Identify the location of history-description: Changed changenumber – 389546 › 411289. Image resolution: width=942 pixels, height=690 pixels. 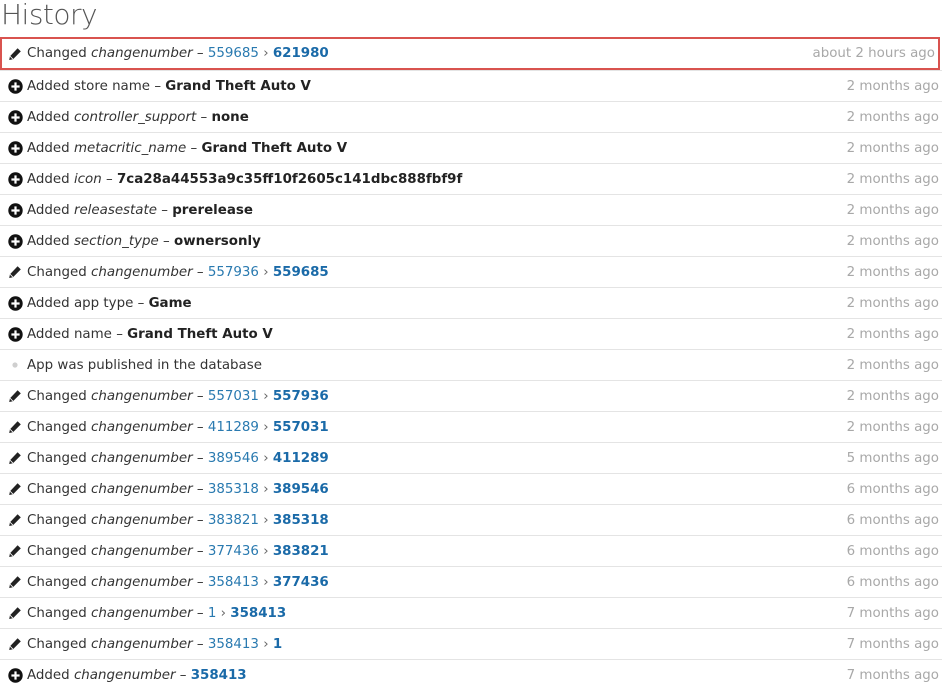
(437, 458).